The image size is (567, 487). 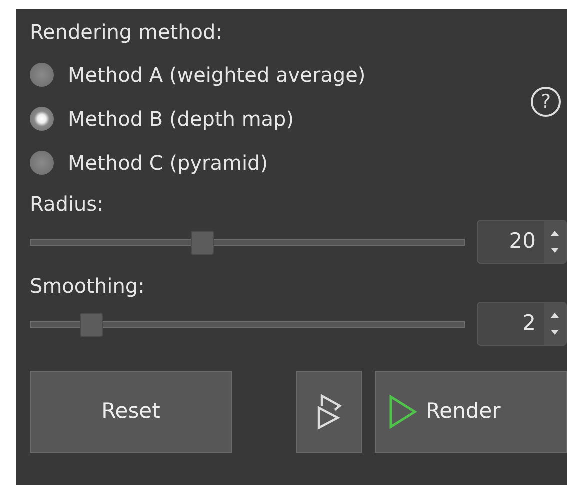 What do you see at coordinates (403, 412) in the screenshot?
I see `play-icon` at bounding box center [403, 412].